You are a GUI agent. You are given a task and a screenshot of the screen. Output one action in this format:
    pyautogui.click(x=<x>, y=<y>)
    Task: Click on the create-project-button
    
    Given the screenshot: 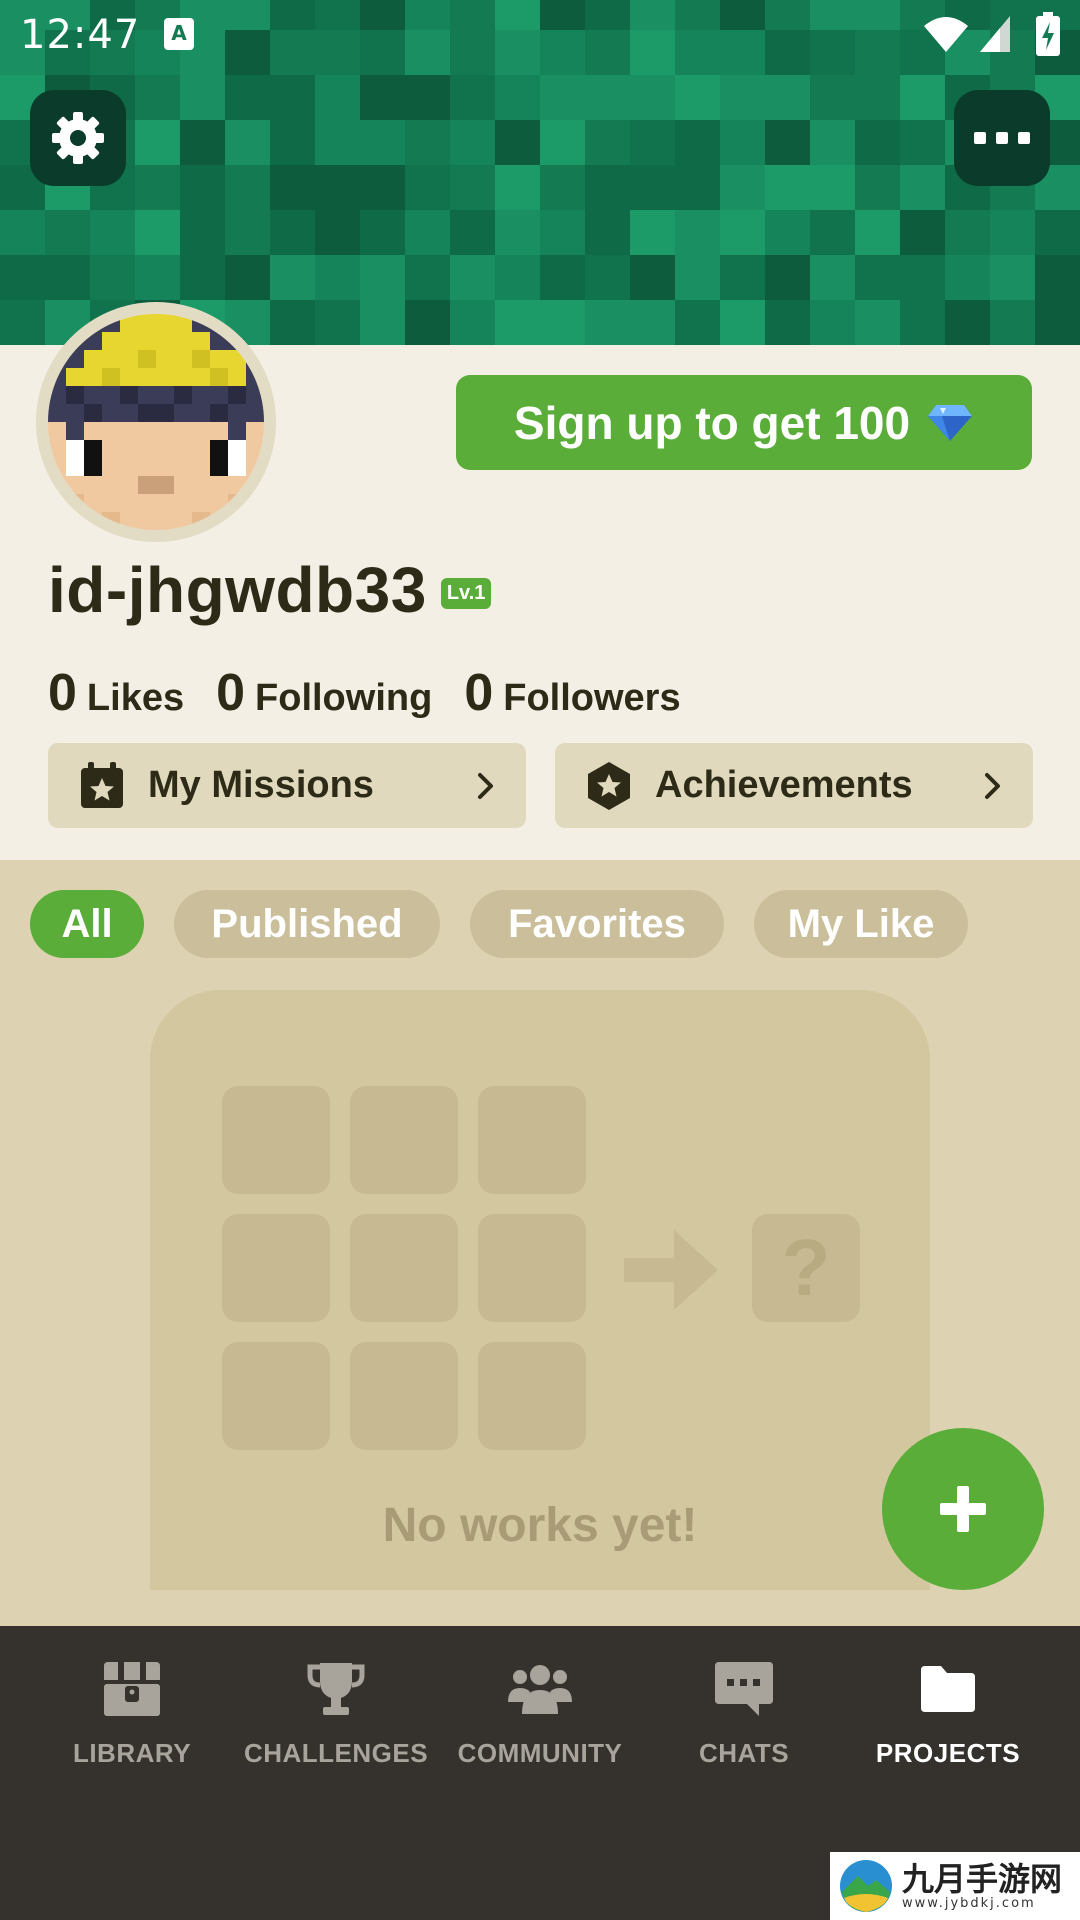 What is the action you would take?
    pyautogui.click(x=963, y=1509)
    